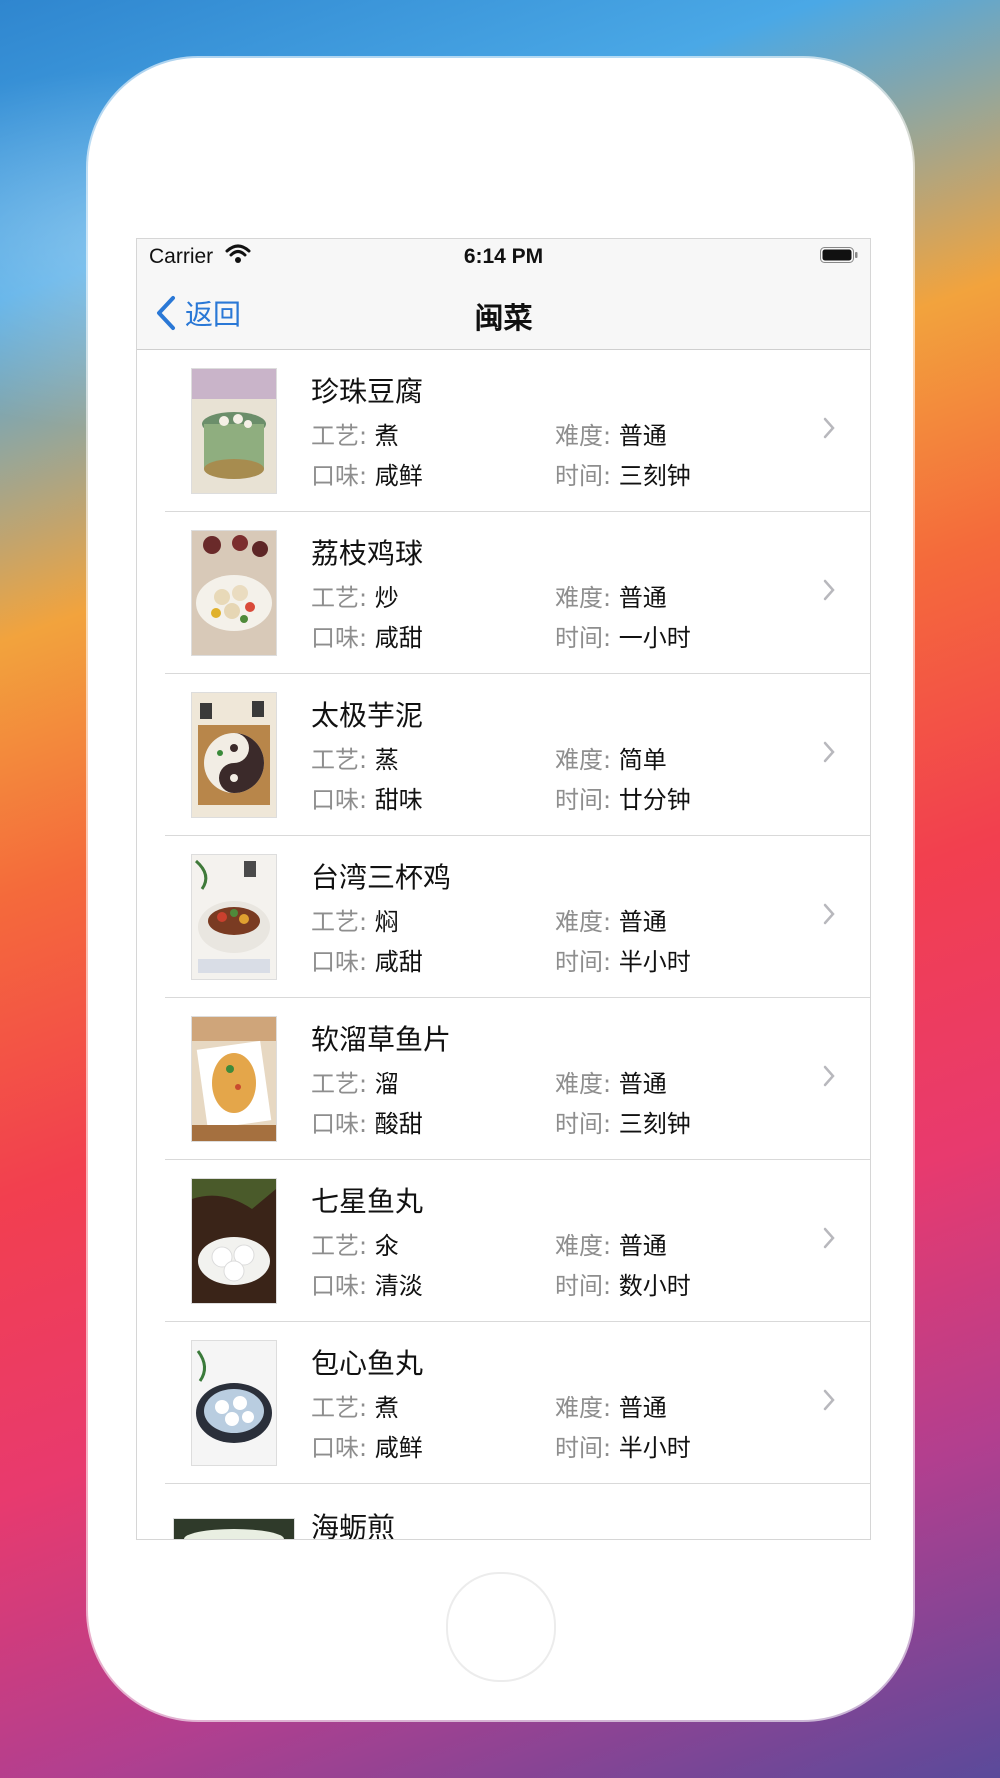 This screenshot has height=1778, width=1000. I want to click on time-field: 时间: 数小时, so click(623, 1286).